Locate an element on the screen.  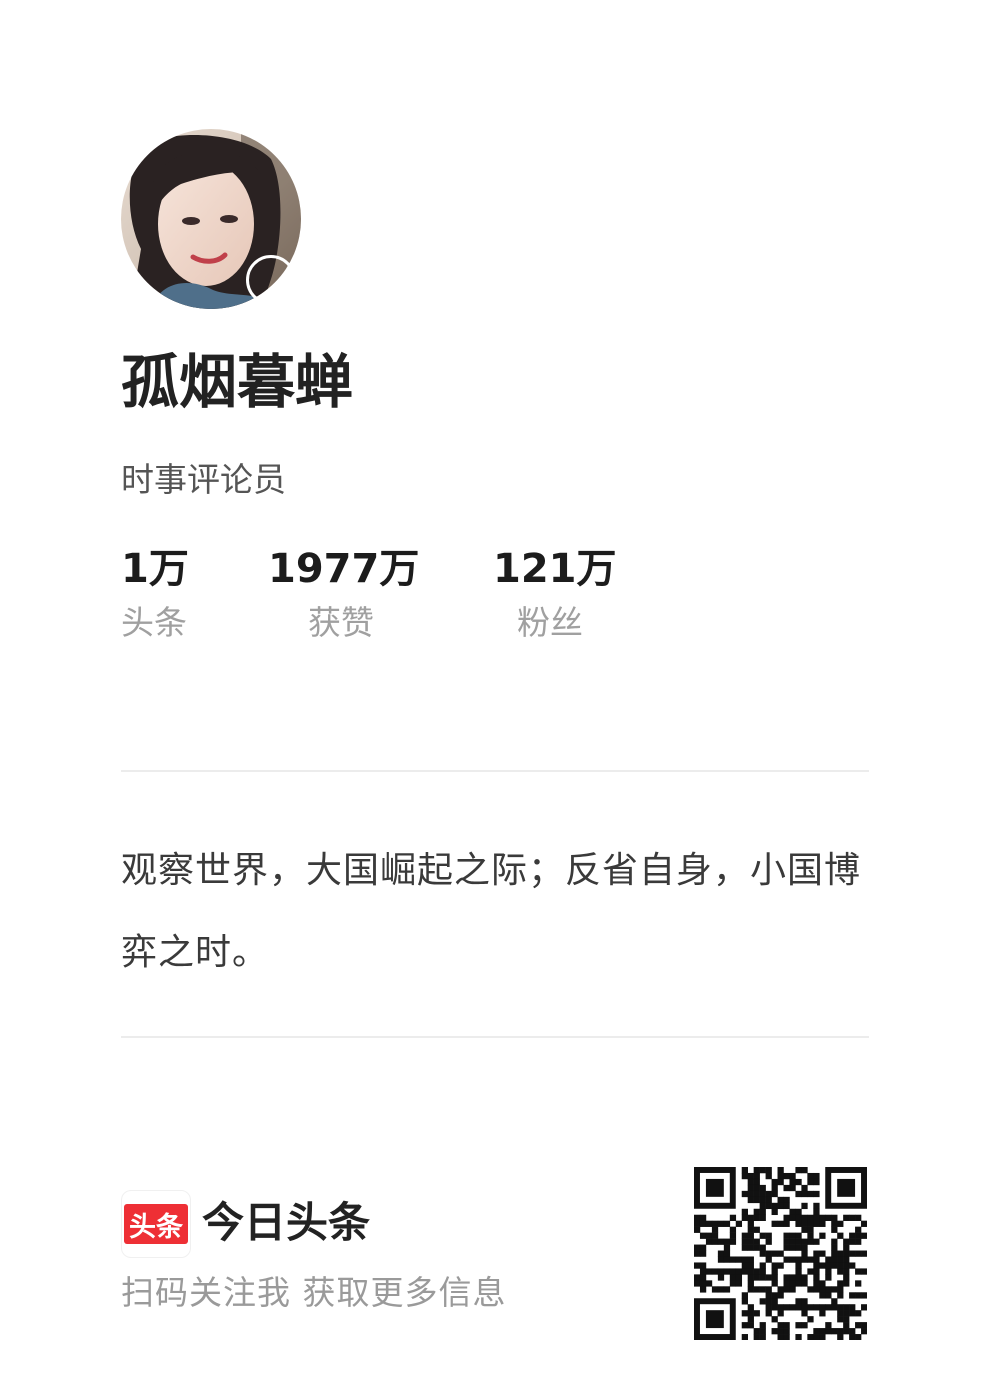
bio-text: 观察世界，大国崛起之际；反省自身，小国博弈之时。 is located at coordinates (491, 911).